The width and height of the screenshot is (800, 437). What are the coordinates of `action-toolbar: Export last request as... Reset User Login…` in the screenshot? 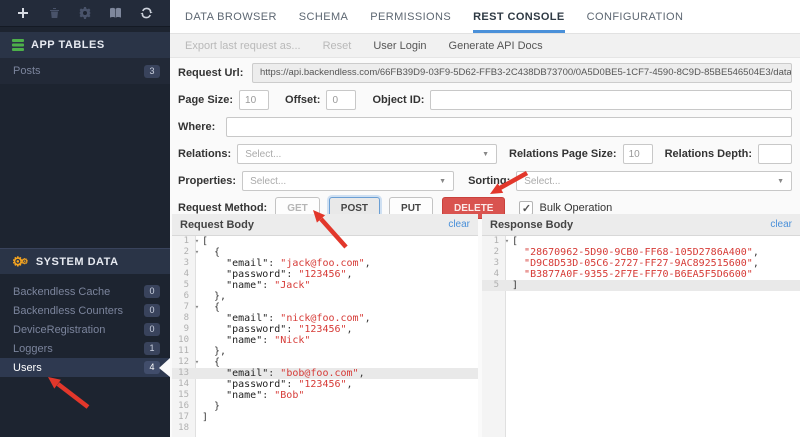 It's located at (485, 46).